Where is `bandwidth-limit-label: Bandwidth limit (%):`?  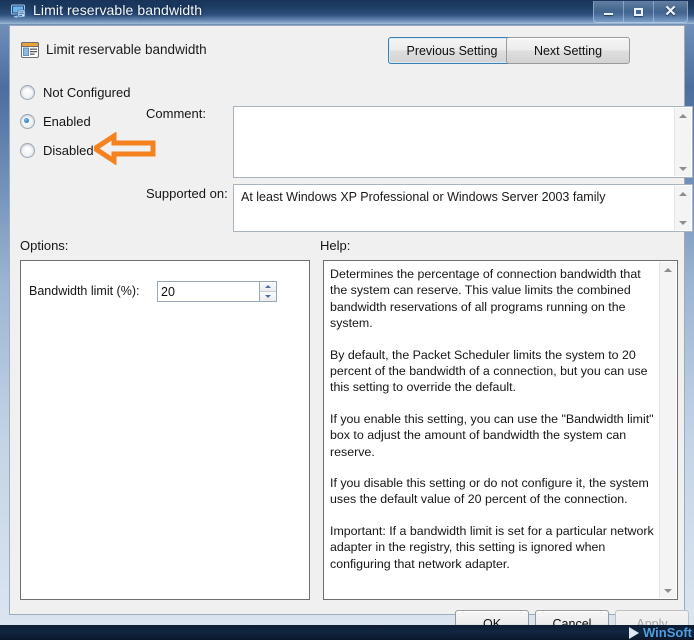 bandwidth-limit-label: Bandwidth limit (%): is located at coordinates (84, 291).